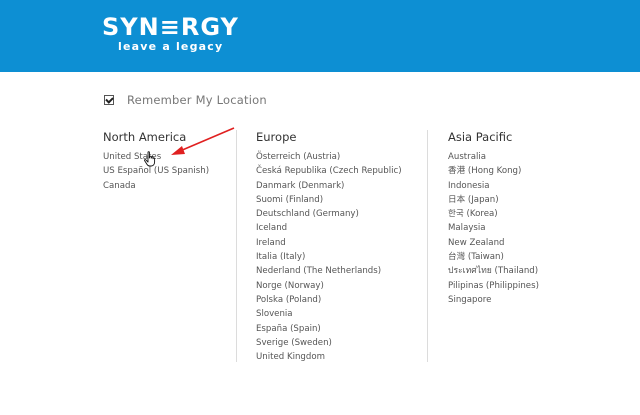  Describe the element at coordinates (493, 286) in the screenshot. I see `country-link: Pilipinas (Philippines)` at that location.